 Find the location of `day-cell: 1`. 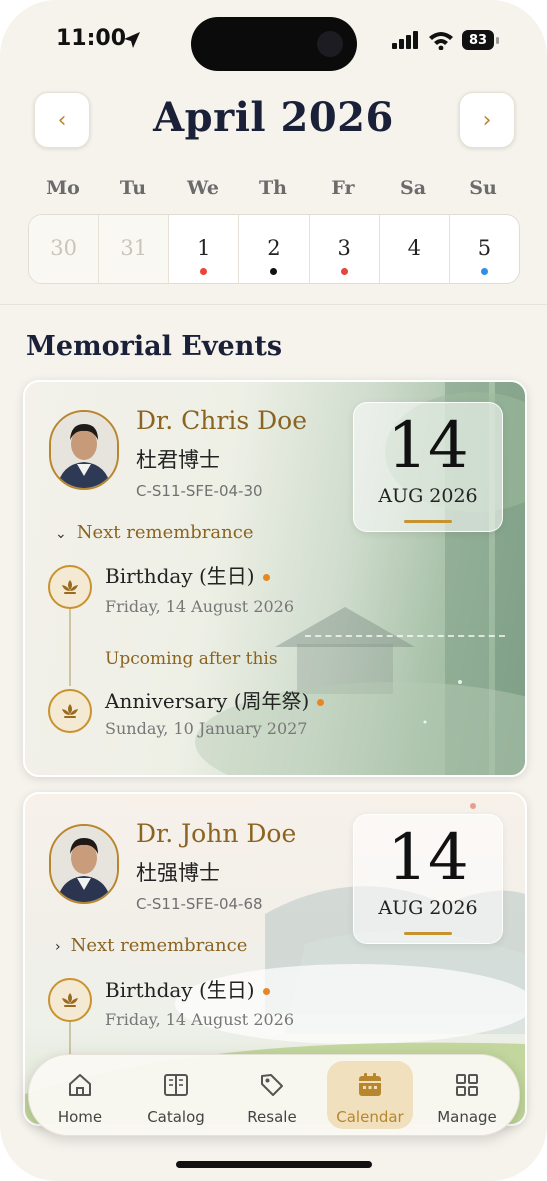

day-cell: 1 is located at coordinates (204, 249).